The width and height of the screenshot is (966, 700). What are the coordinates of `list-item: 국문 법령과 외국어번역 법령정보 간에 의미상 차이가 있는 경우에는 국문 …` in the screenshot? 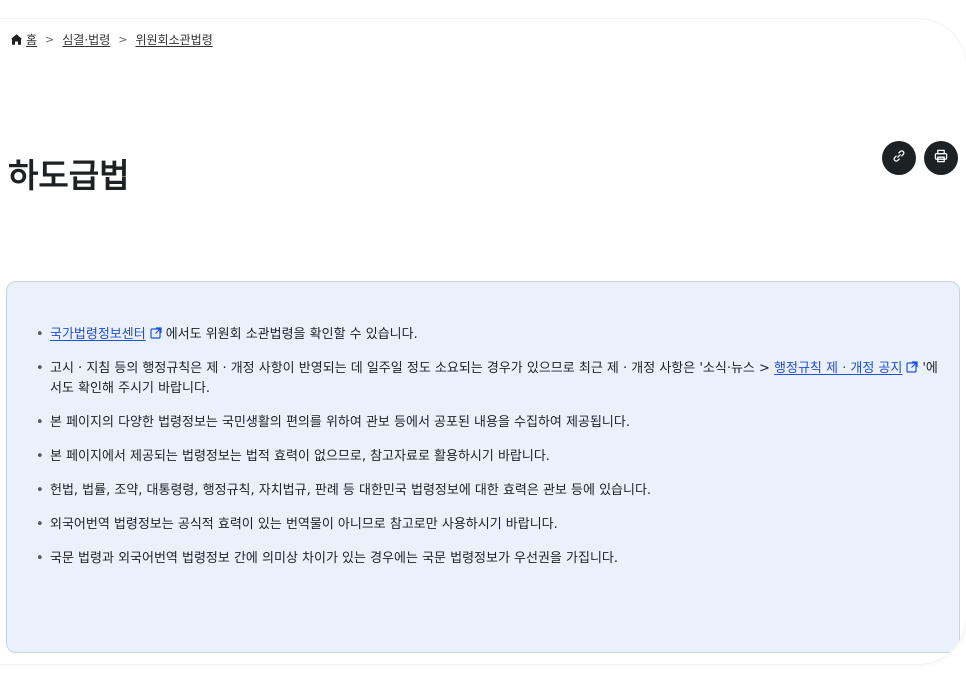 It's located at (487, 559).